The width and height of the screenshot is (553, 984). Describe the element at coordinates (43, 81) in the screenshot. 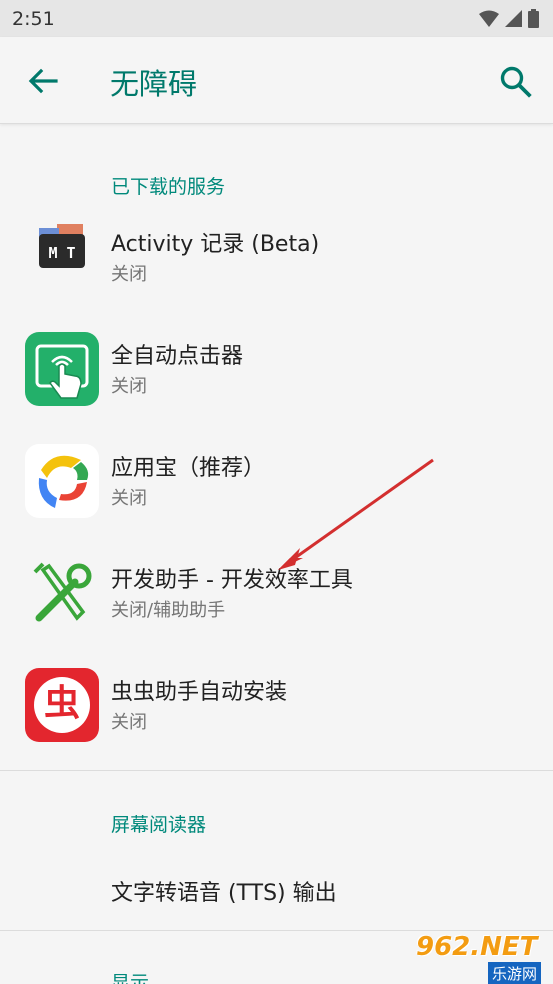

I see `back-arrow-icon` at that location.